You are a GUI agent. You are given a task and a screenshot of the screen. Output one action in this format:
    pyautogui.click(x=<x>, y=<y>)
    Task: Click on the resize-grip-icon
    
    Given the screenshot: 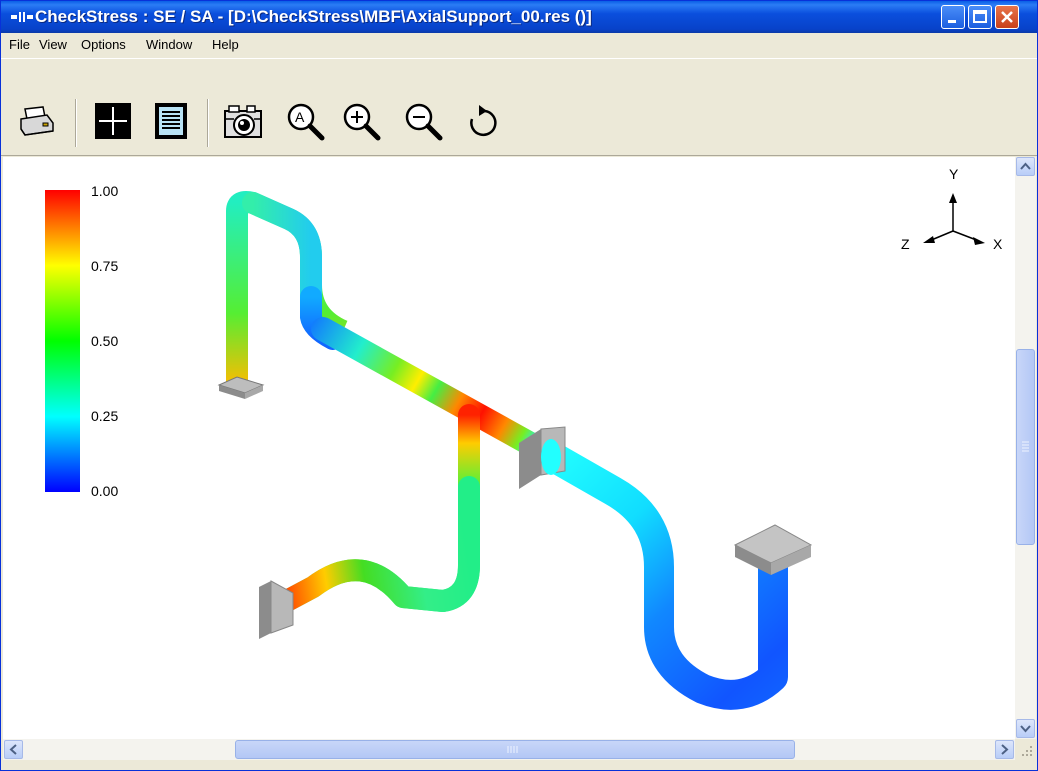 What is the action you would take?
    pyautogui.click(x=1027, y=751)
    